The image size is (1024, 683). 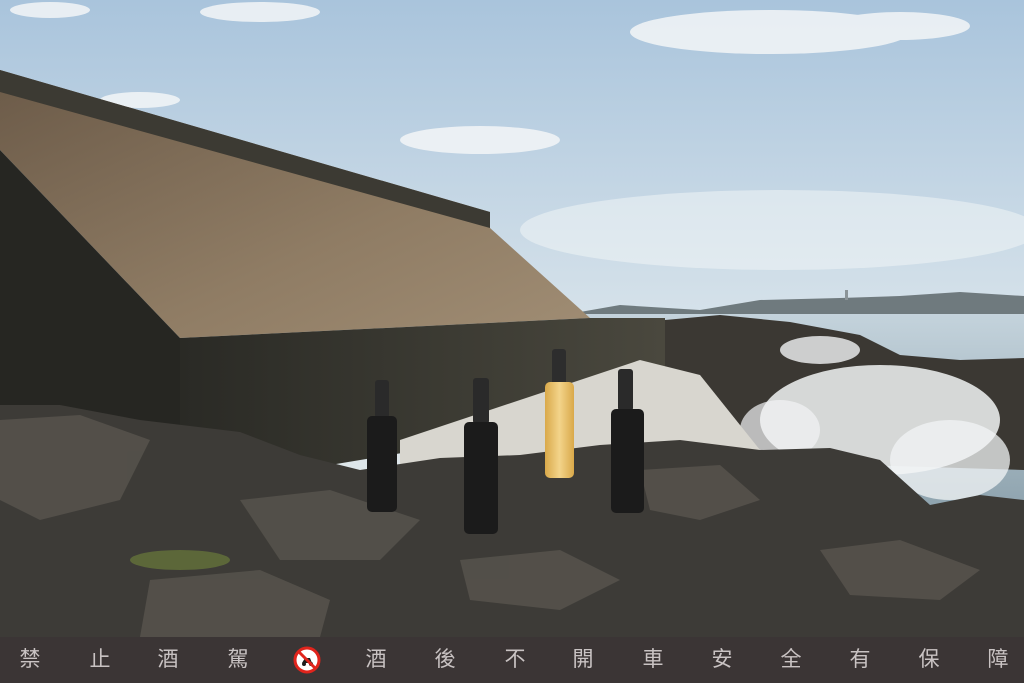 What do you see at coordinates (515, 659) in the screenshot?
I see `footer-char: 不` at bounding box center [515, 659].